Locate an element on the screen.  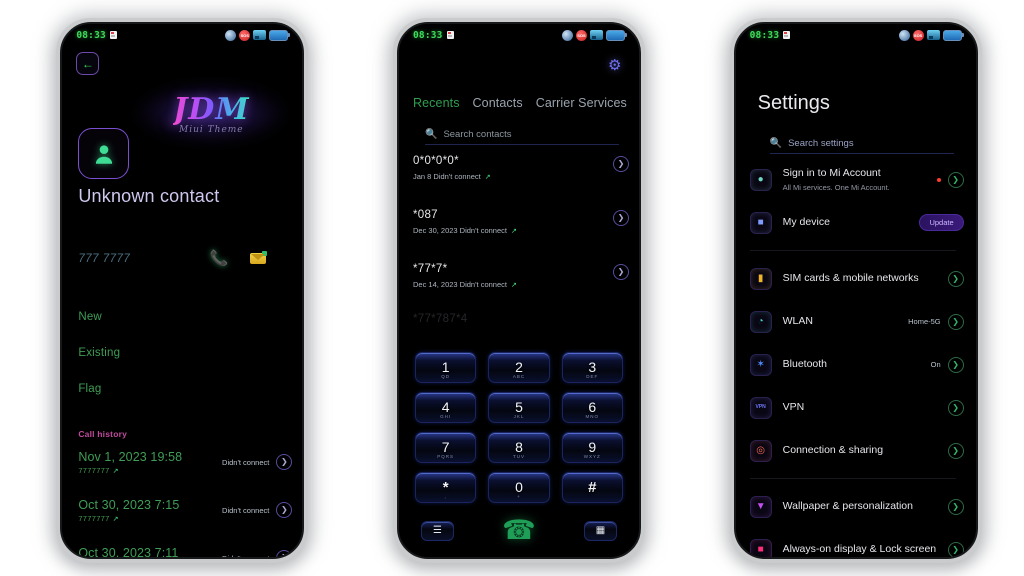
key-digit: # is located at coordinates (592, 487).